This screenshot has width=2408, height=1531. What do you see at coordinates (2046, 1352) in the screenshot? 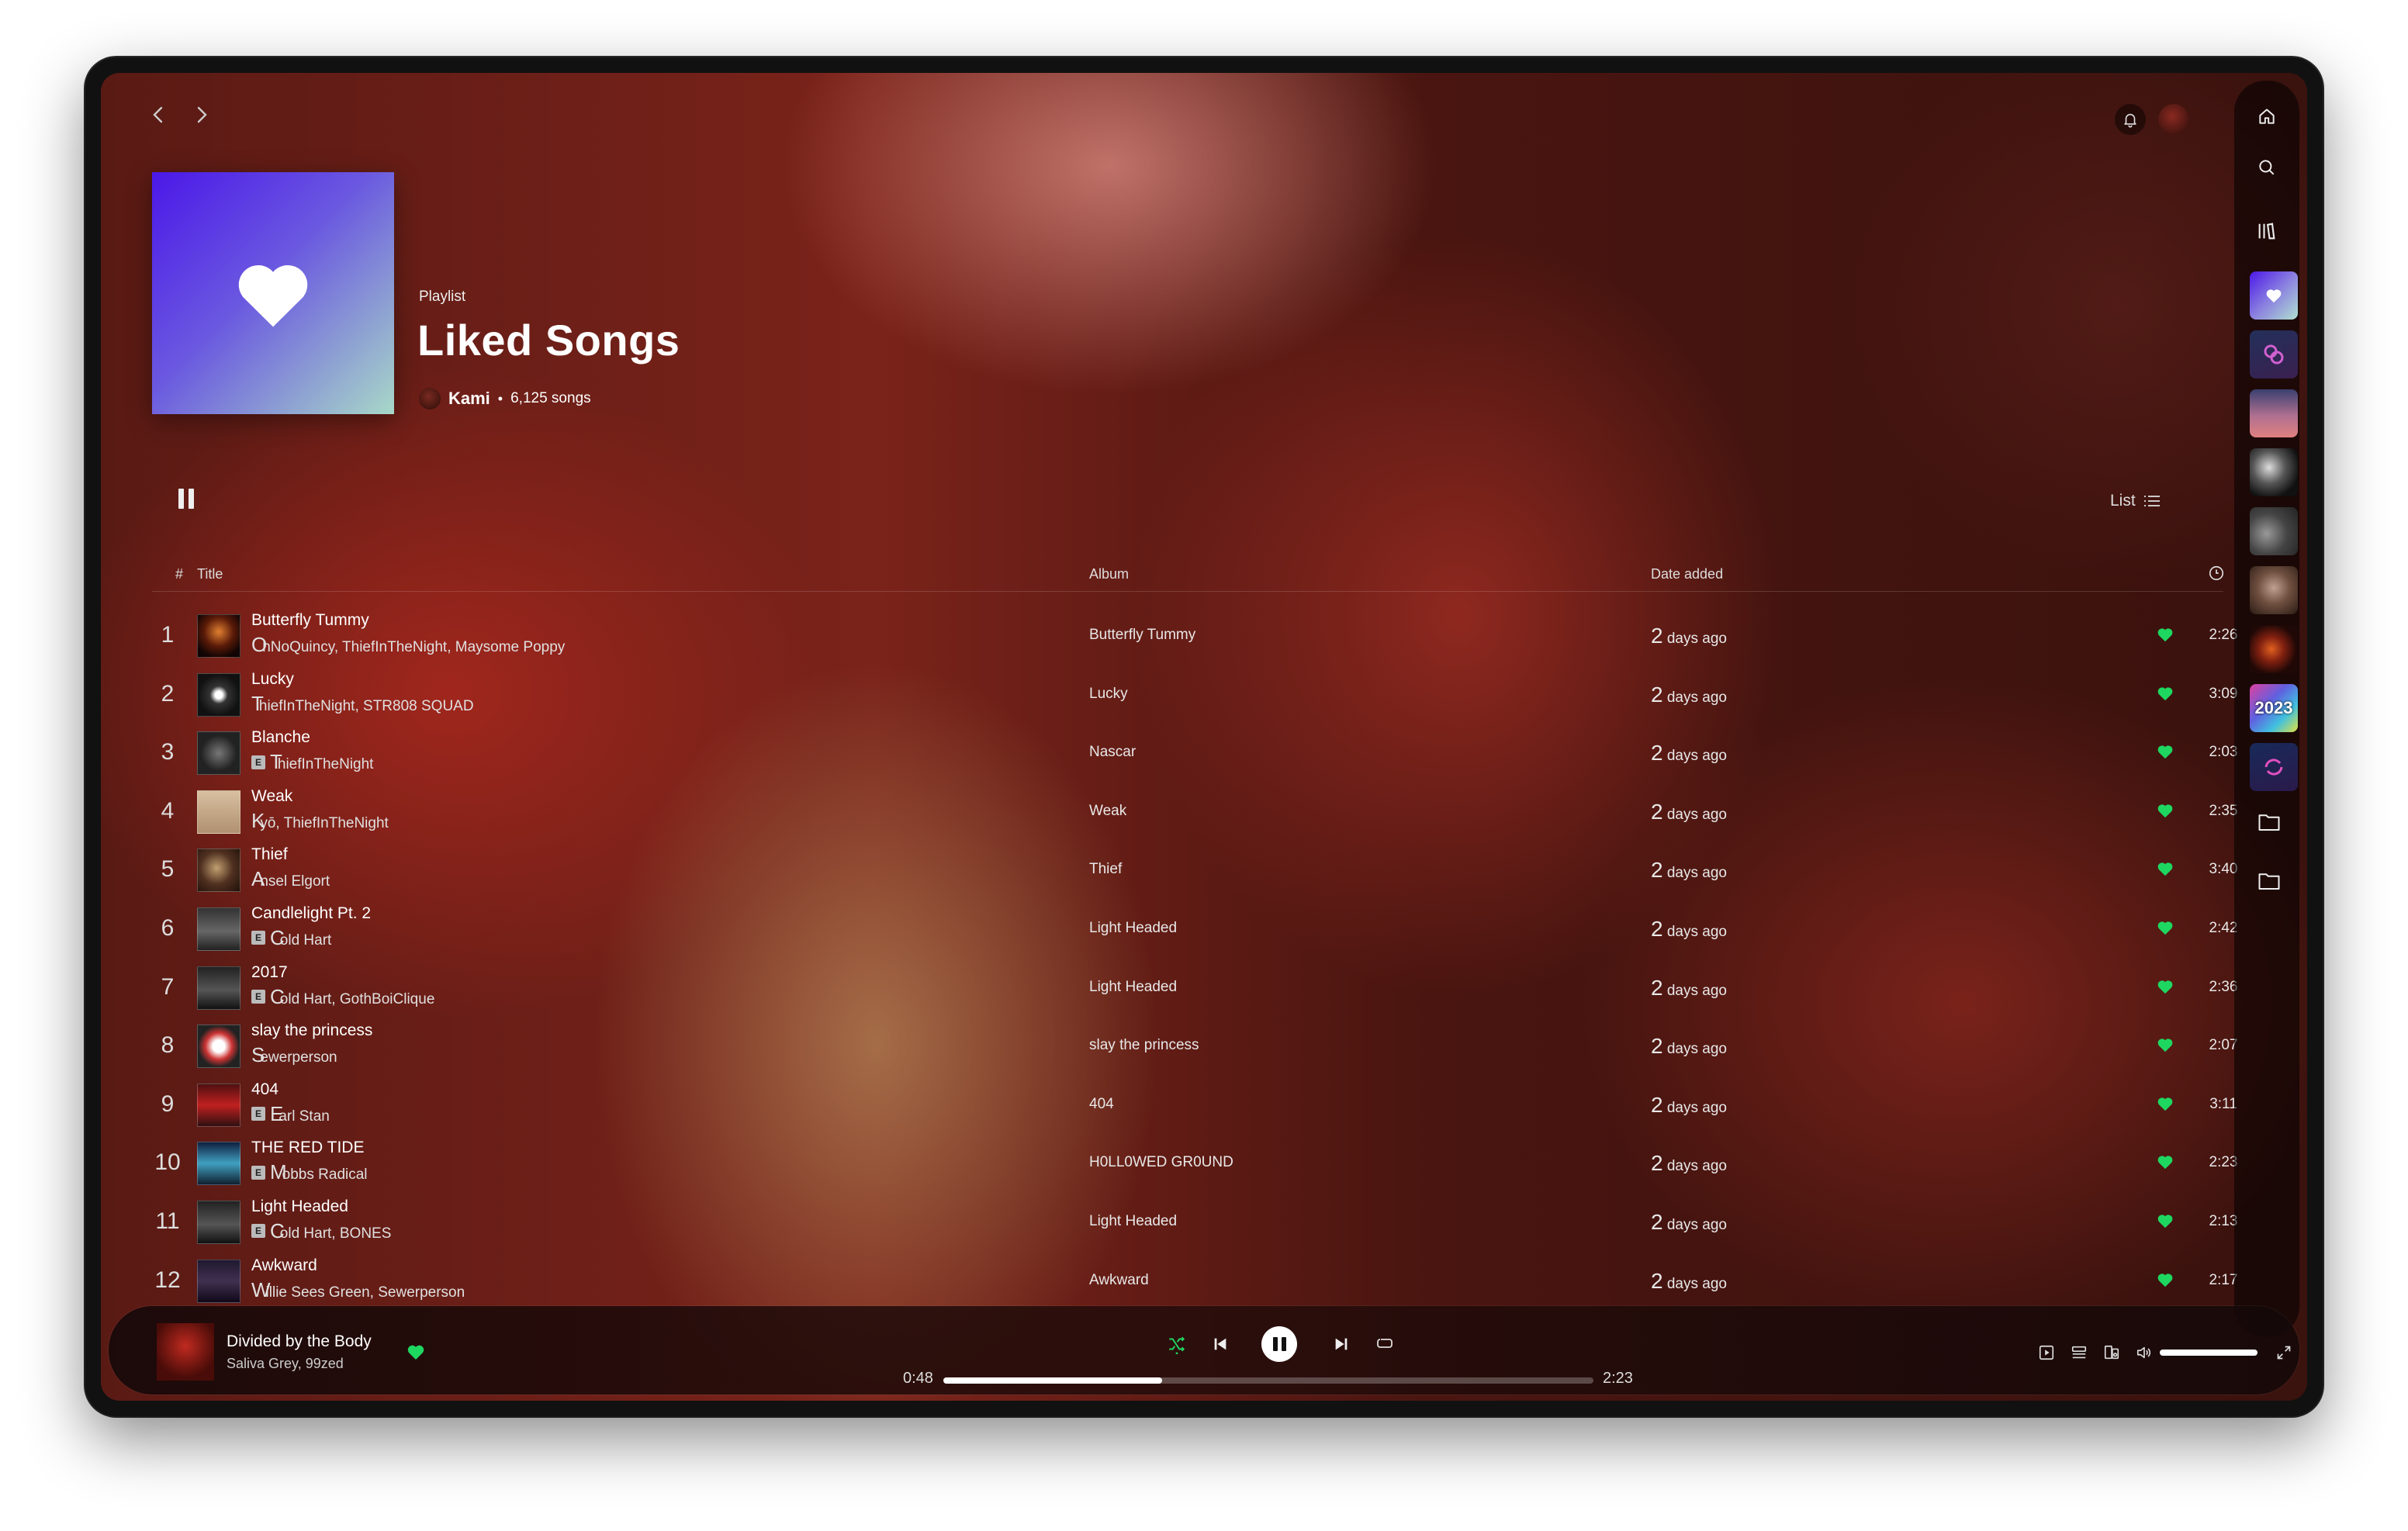
I see `now-playing-view-button` at bounding box center [2046, 1352].